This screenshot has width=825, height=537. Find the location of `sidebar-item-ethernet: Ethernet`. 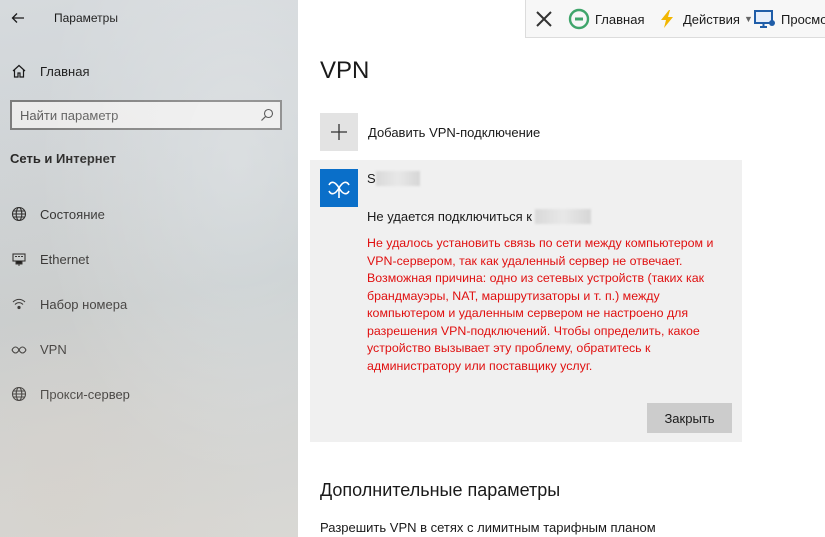

sidebar-item-ethernet: Ethernet is located at coordinates (149, 259).